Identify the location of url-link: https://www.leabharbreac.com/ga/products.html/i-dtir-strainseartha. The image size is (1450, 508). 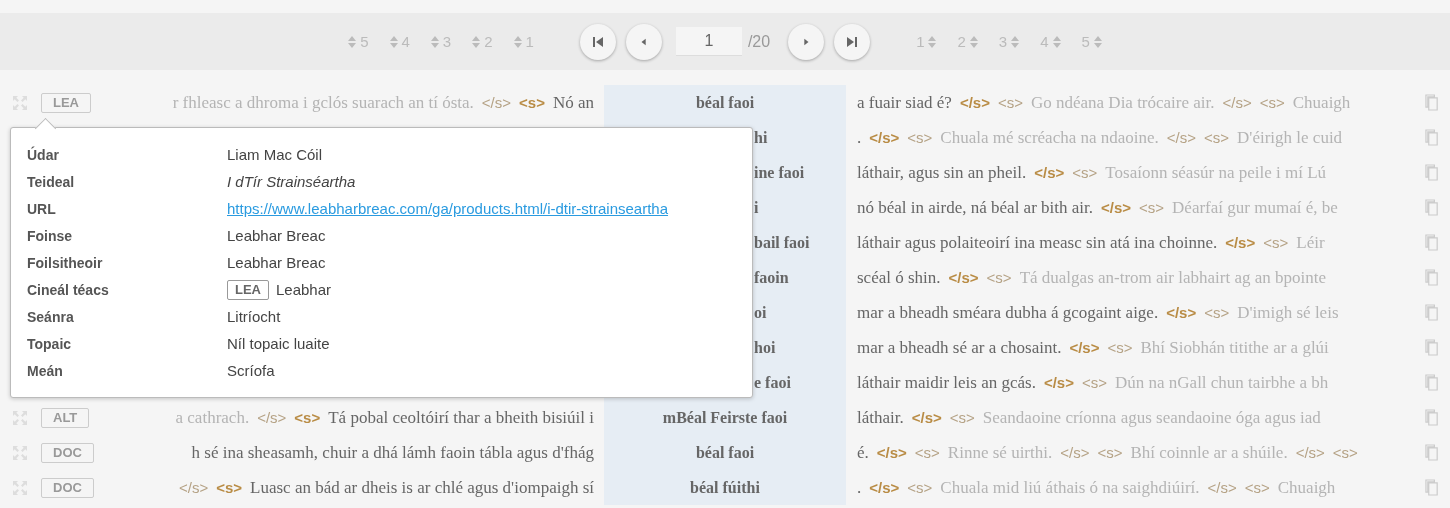
(448, 208).